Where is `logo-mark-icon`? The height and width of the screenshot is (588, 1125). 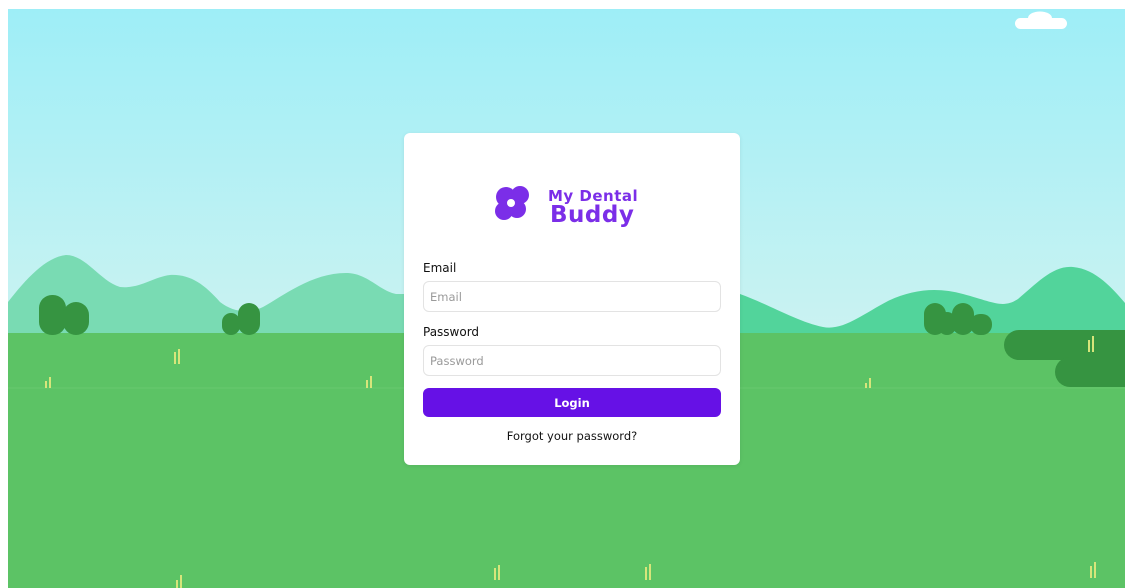 logo-mark-icon is located at coordinates (512, 203).